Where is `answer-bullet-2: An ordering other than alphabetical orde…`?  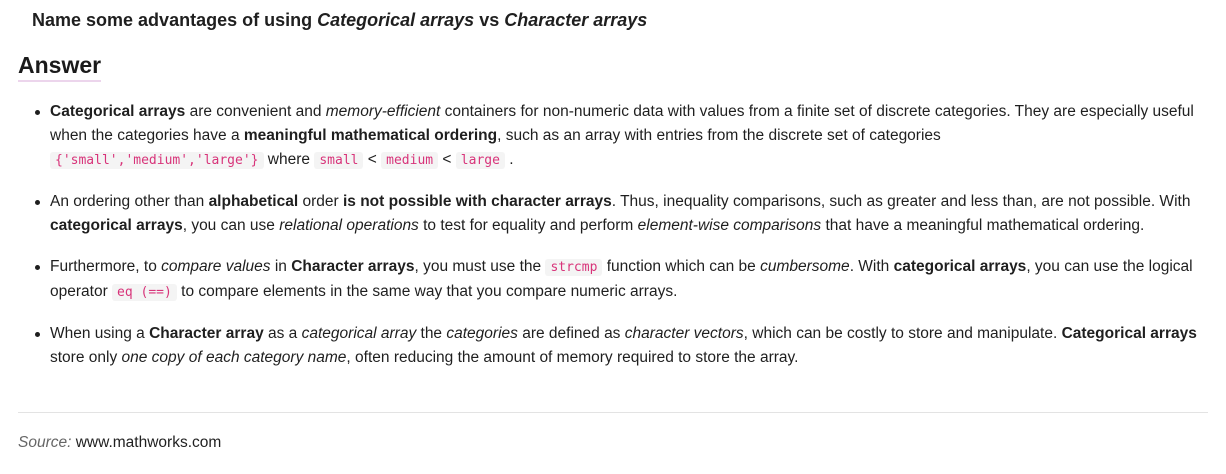
answer-bullet-2: An ordering other than alphabetical orde… is located at coordinates (617, 214).